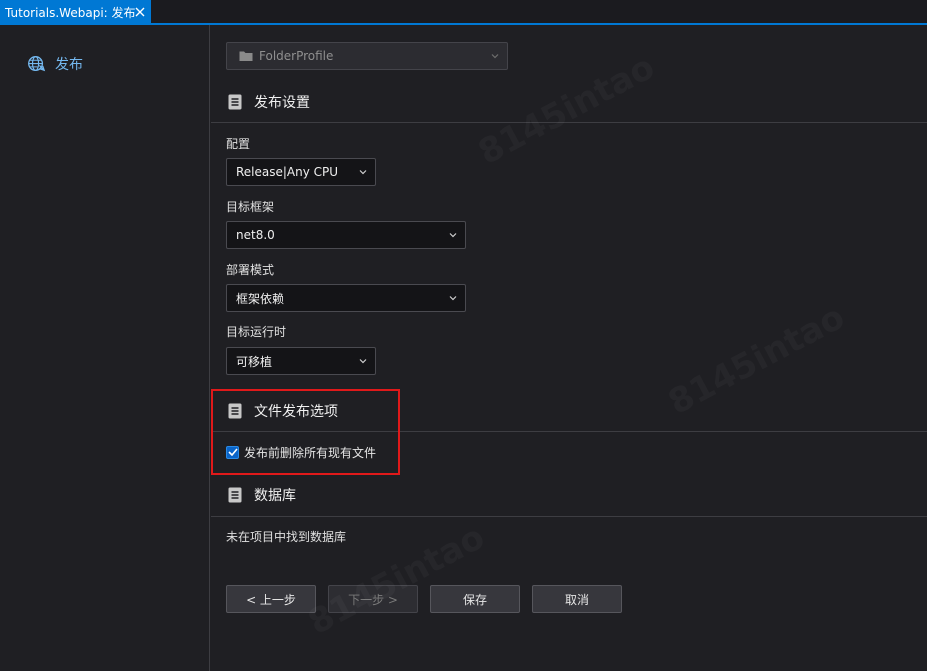  Describe the element at coordinates (301, 361) in the screenshot. I see `target-runtime-select: 可移植` at that location.